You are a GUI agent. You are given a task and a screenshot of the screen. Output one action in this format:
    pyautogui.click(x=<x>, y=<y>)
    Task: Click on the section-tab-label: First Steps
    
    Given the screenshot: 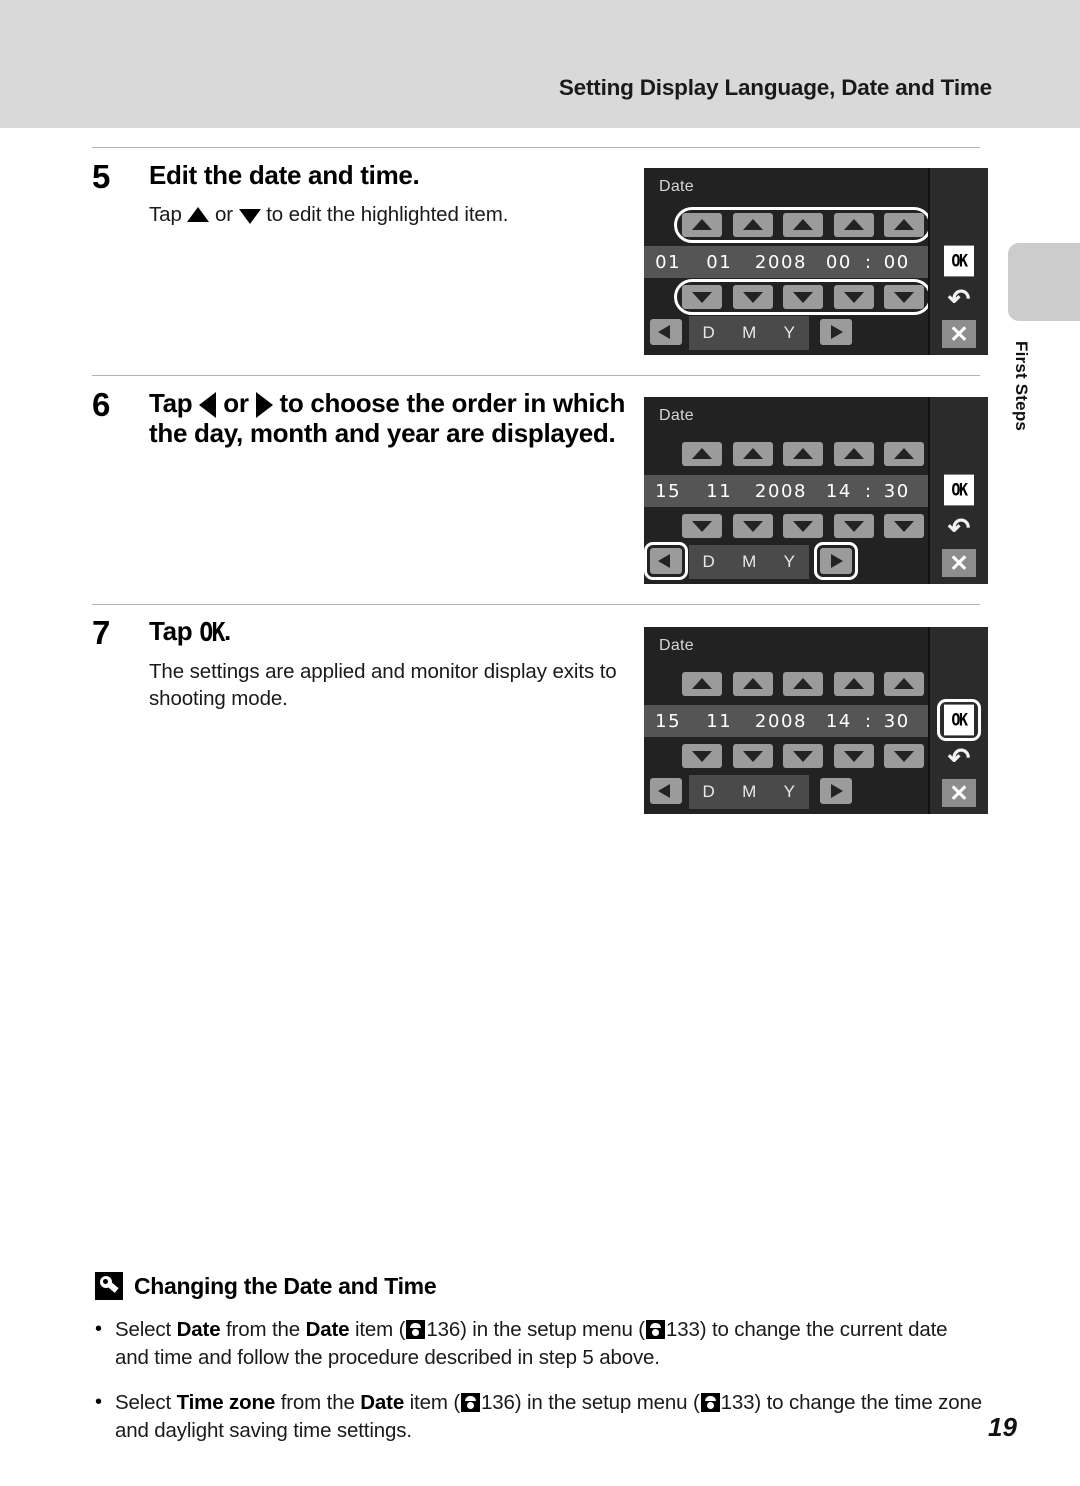 What is the action you would take?
    pyautogui.click(x=1021, y=386)
    